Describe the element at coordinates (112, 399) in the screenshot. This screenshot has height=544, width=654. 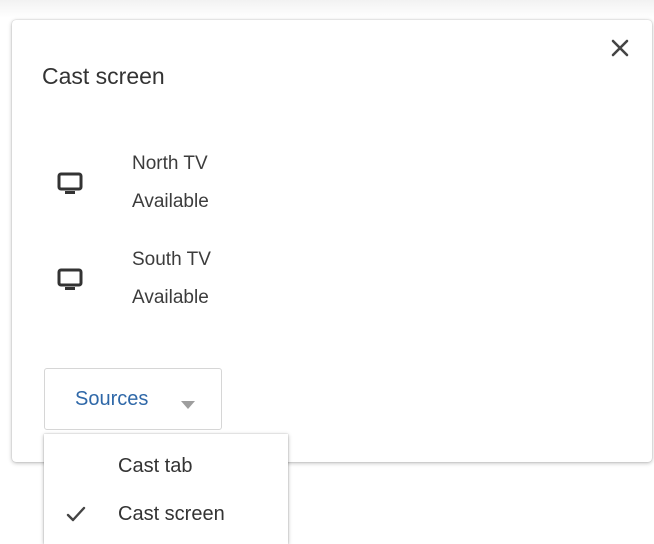
I see `sources-label: Sources` at that location.